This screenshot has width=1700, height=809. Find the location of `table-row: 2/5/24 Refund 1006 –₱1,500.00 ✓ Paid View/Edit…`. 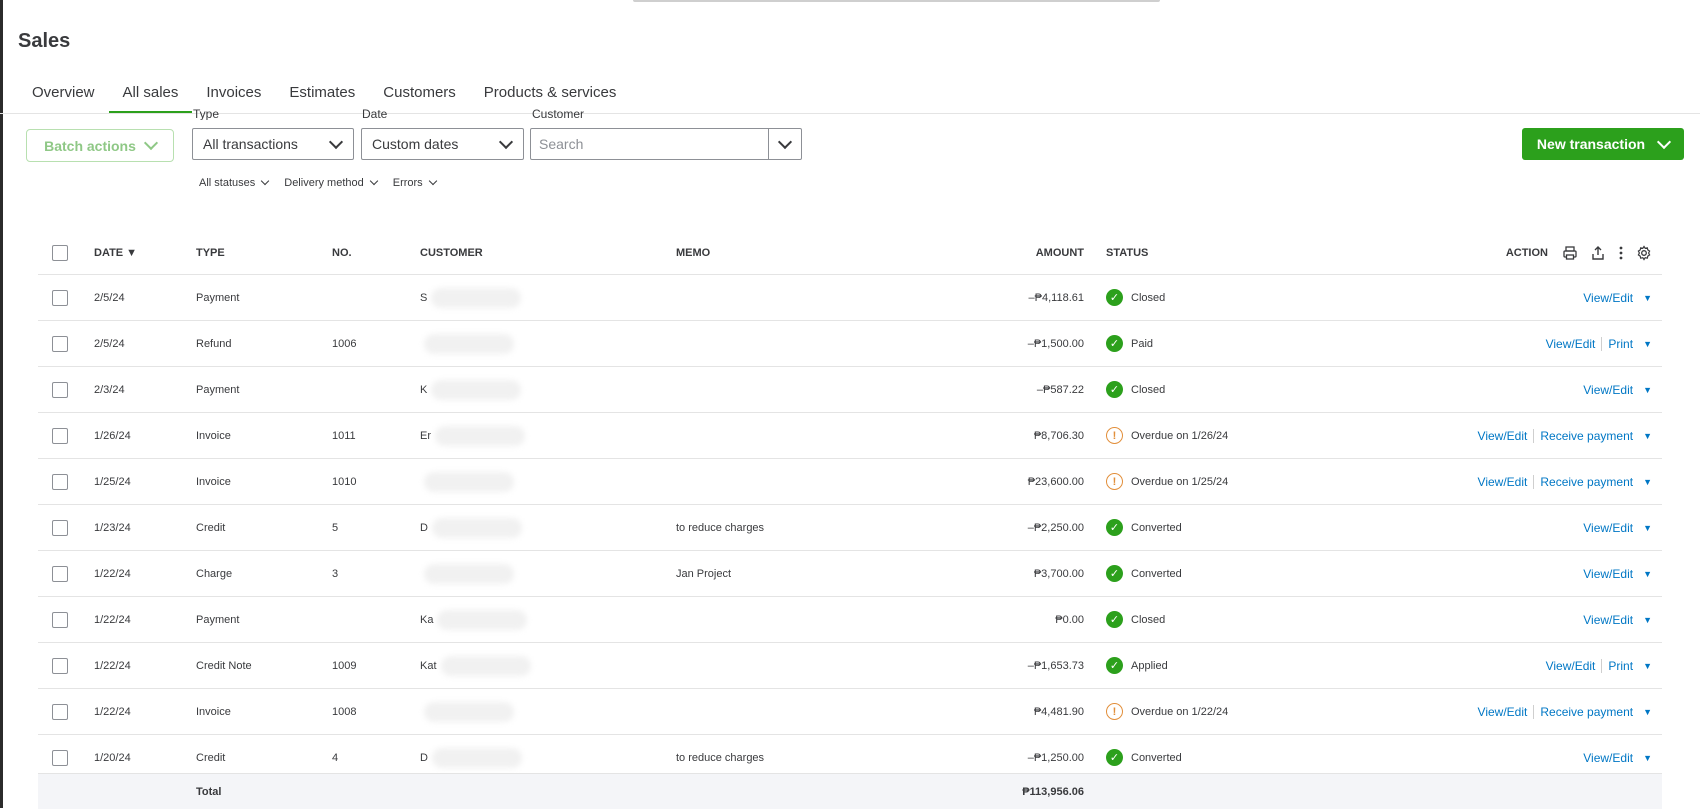

table-row: 2/5/24 Refund 1006 –₱1,500.00 ✓ Paid View/Edit… is located at coordinates (850, 344).